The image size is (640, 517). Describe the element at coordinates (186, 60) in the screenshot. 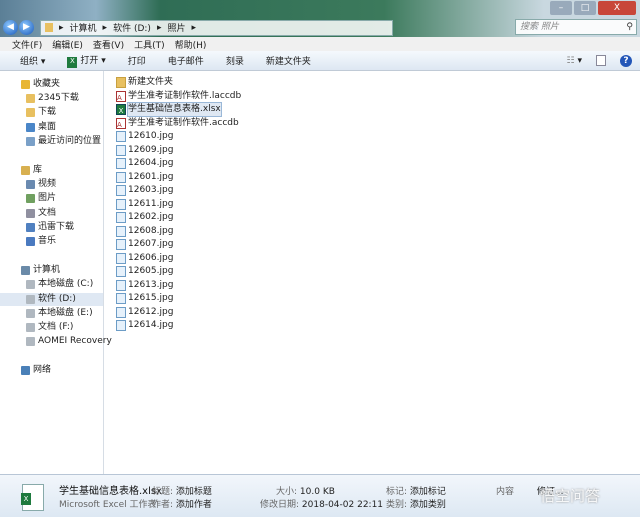

I see `email-button: 电子邮件` at that location.